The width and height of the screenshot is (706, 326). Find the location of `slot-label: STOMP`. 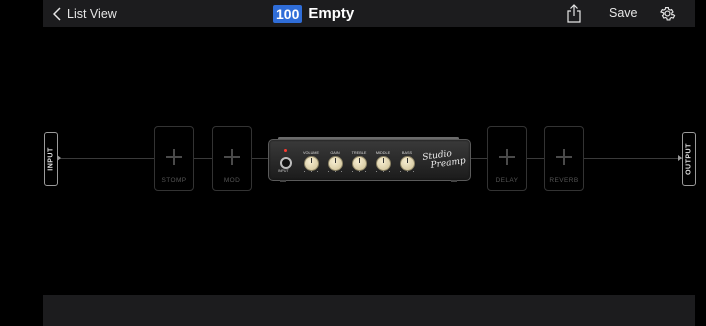

slot-label: STOMP is located at coordinates (174, 180).